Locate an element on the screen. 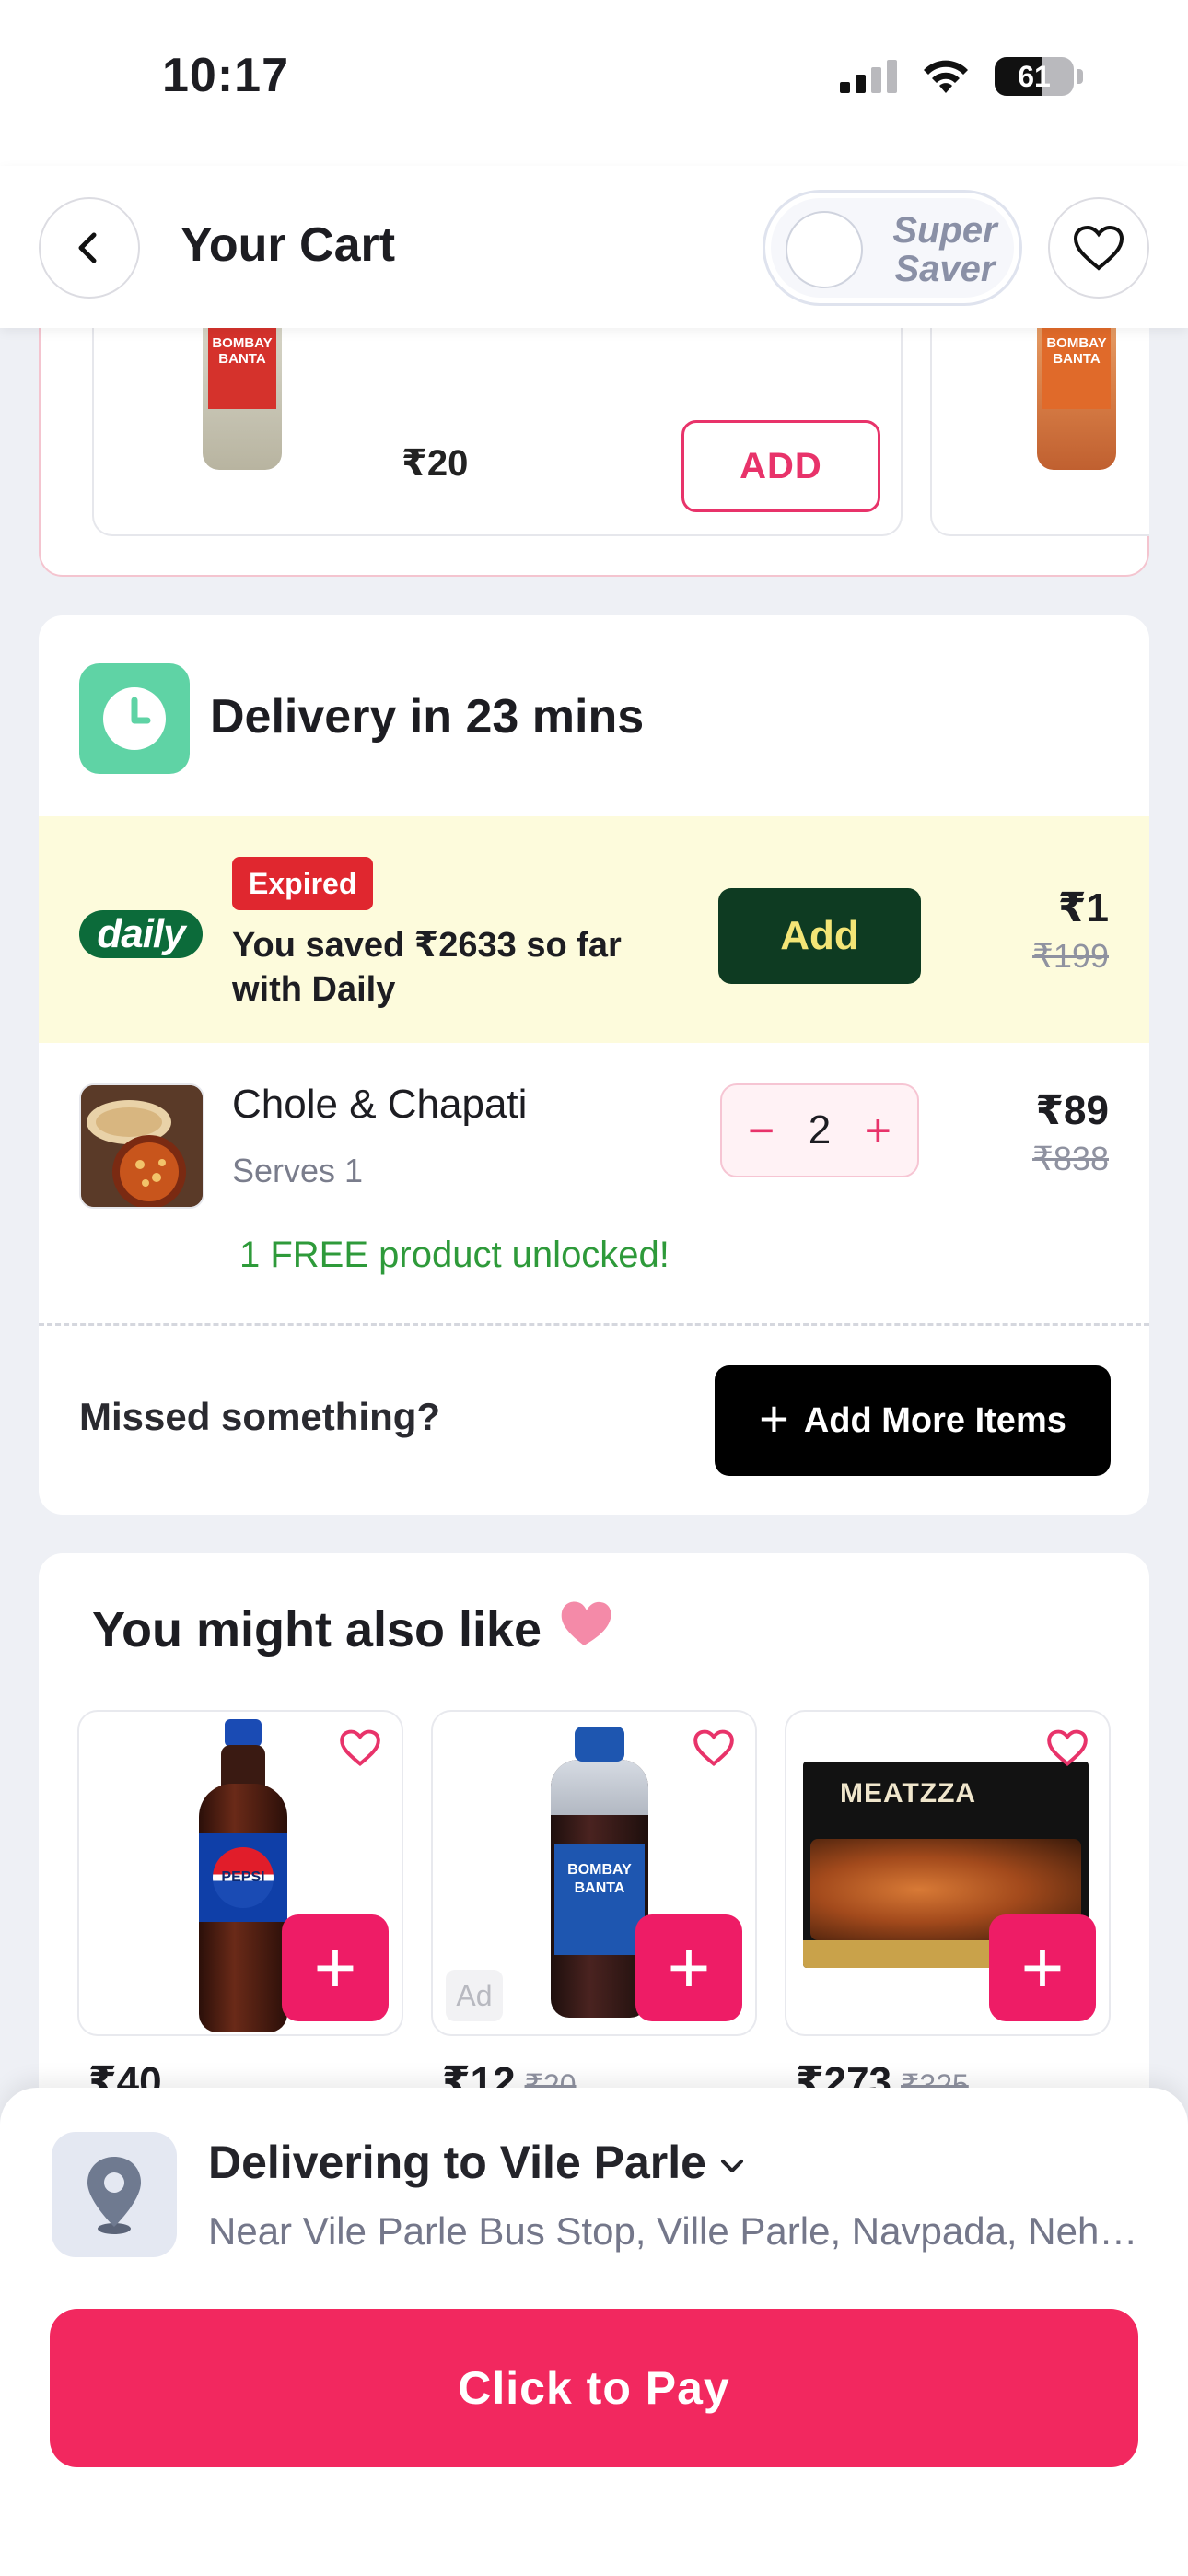  free-product-message: 1 FREE product unlocked! is located at coordinates (454, 1255).